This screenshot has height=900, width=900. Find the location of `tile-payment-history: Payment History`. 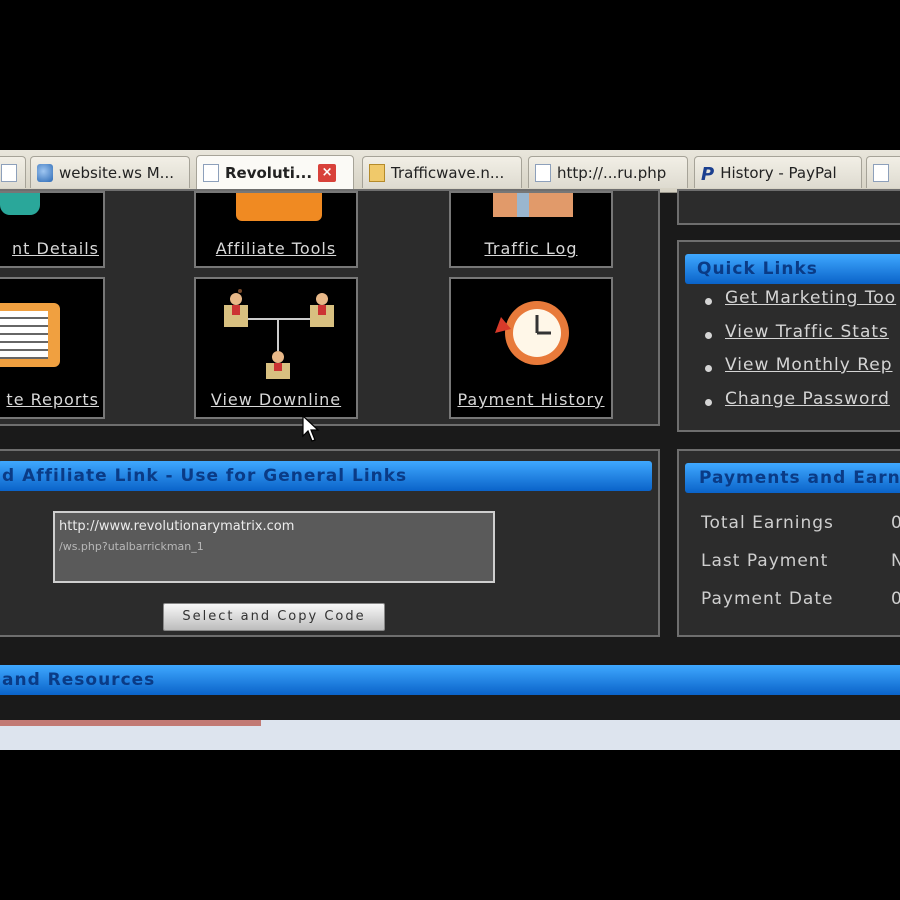

tile-payment-history: Payment History is located at coordinates (531, 348).